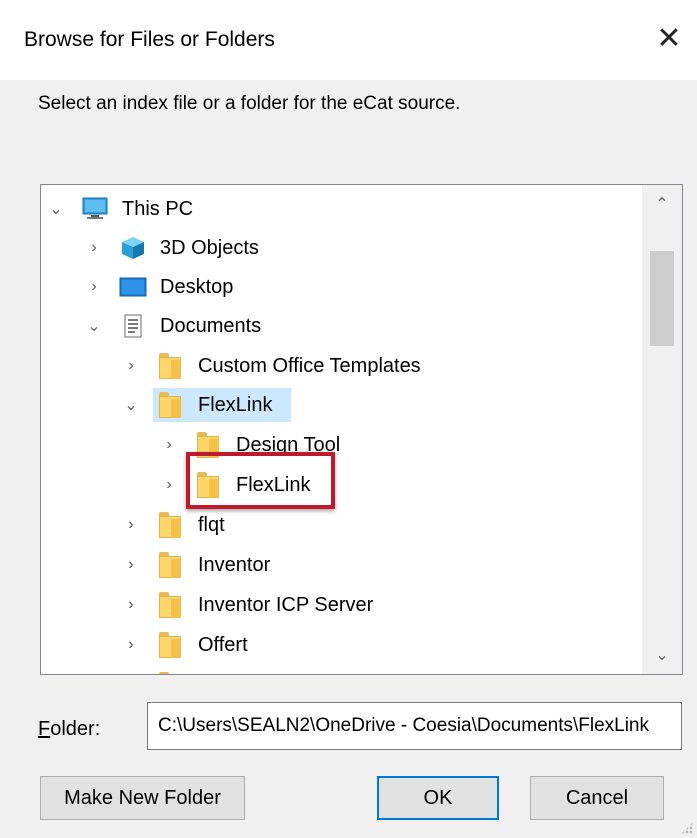 The image size is (697, 838). I want to click on tree-item-desktop: › Desktop, so click(341, 287).